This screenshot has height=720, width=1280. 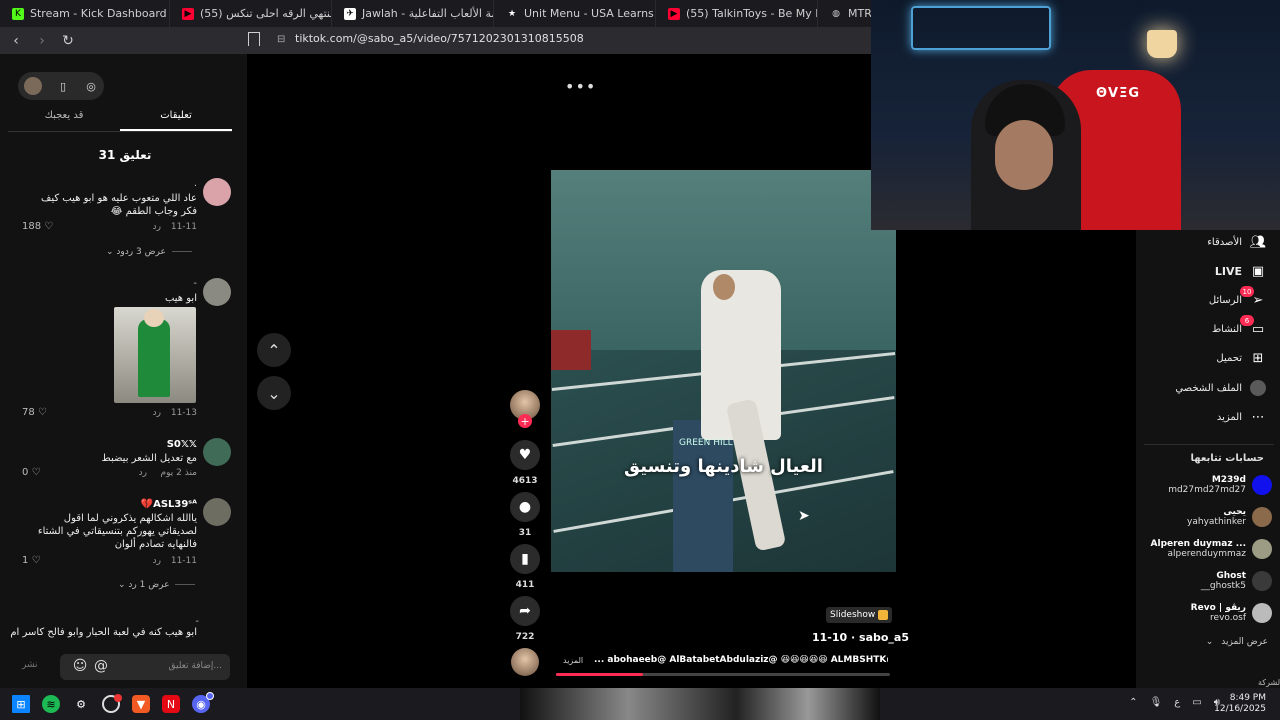 What do you see at coordinates (281, 39) in the screenshot?
I see `site-info-icon: ⊟` at bounding box center [281, 39].